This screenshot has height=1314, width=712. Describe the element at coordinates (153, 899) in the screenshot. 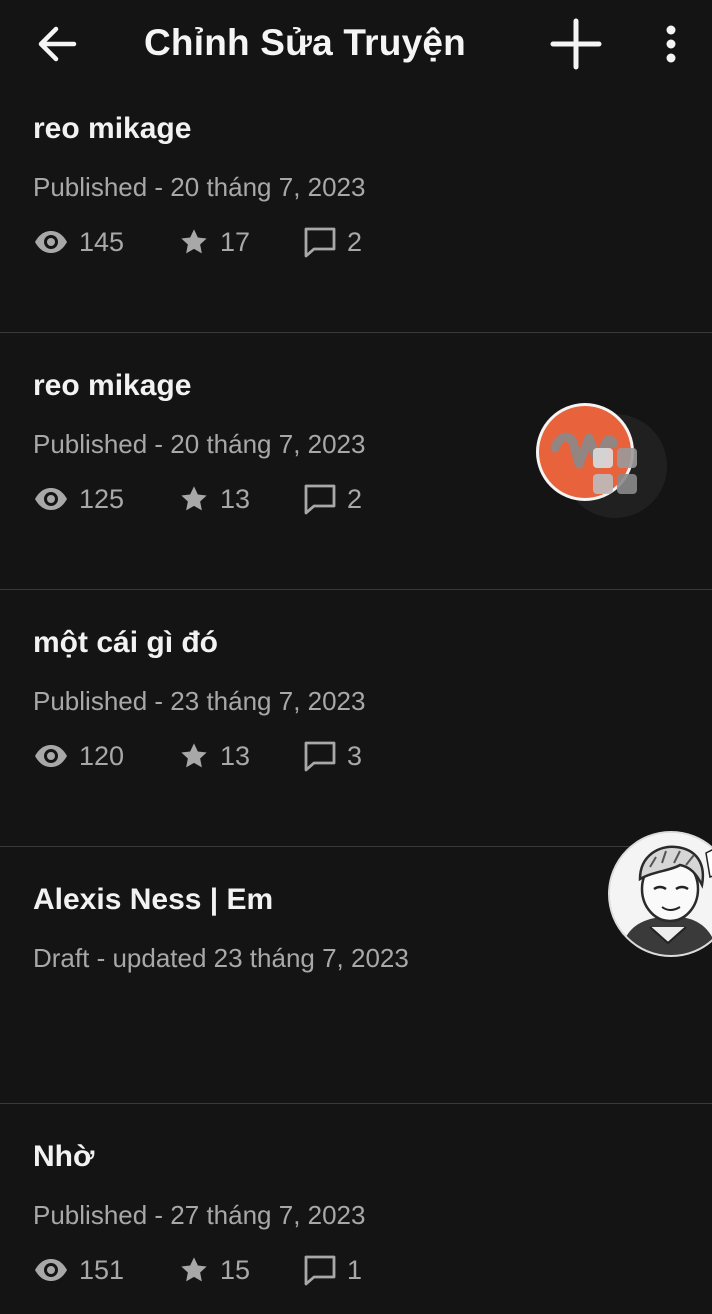

I see `story-title: Alexis Ness | Em` at that location.